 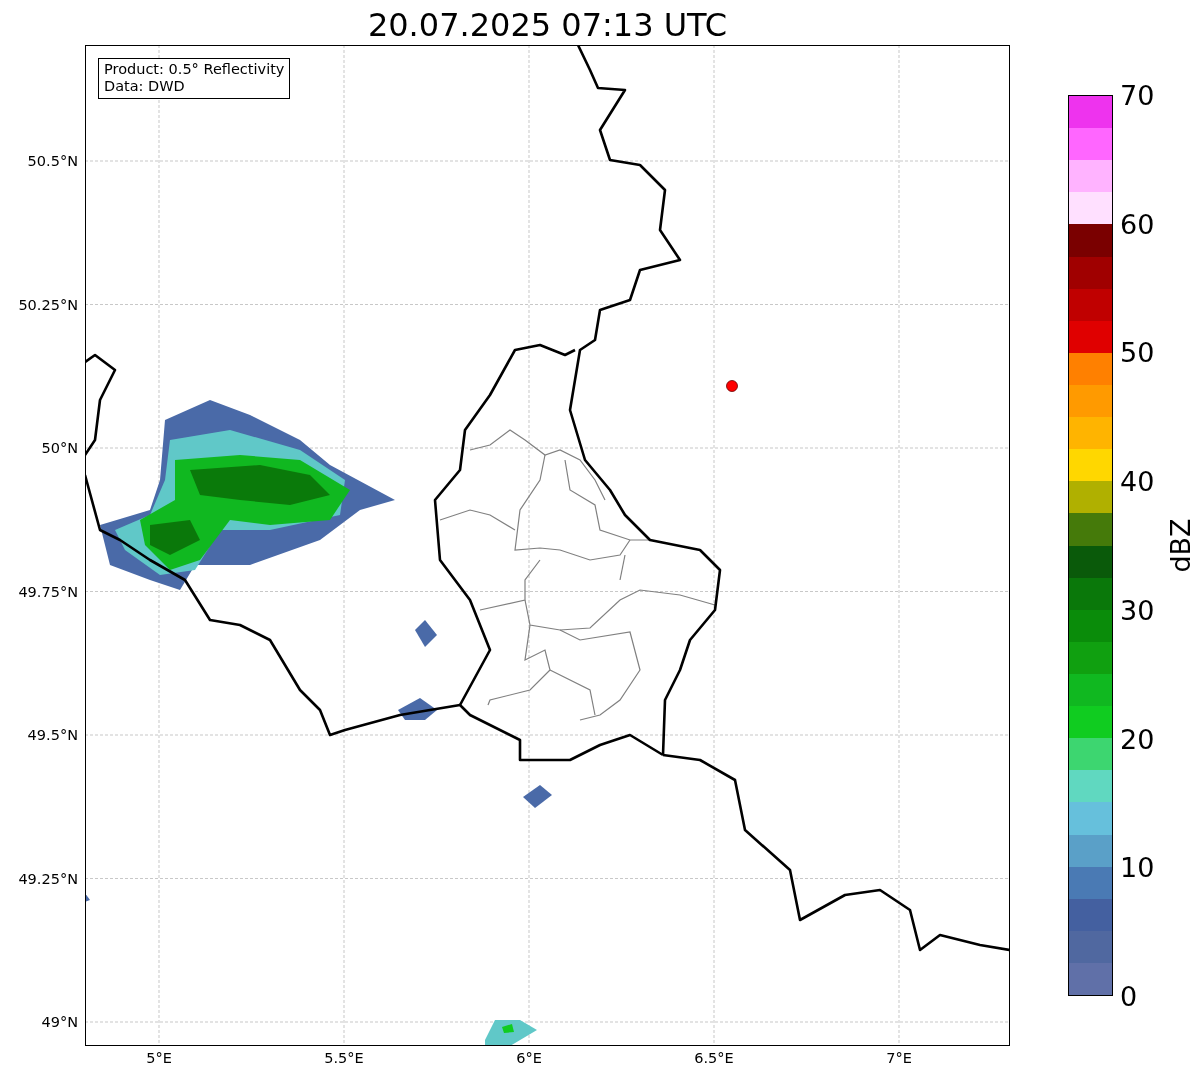 I want to click on longitude-label: 6.5°E, so click(x=714, y=1058).